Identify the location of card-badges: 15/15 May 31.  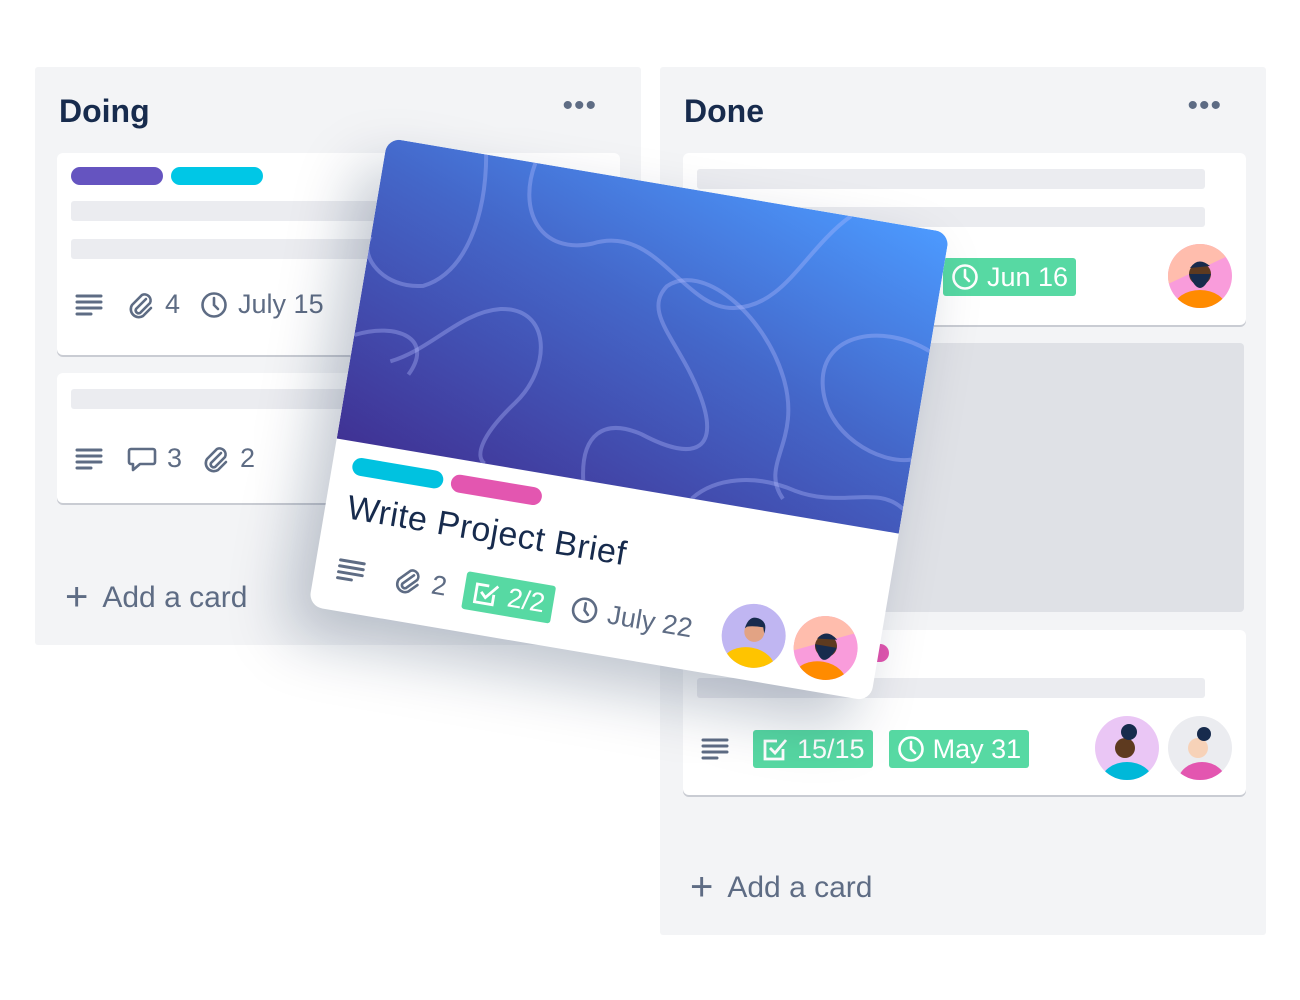
(865, 749).